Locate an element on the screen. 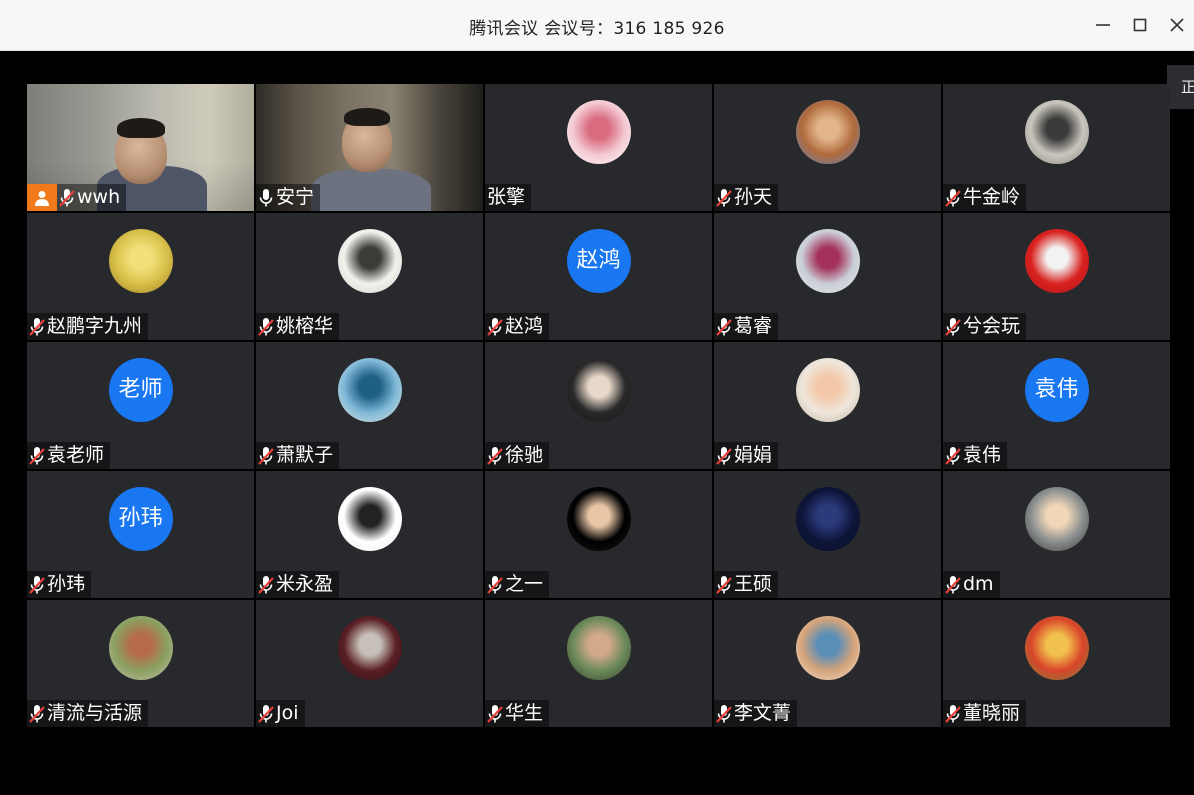 Image resolution: width=1194 pixels, height=795 pixels. participant-name: 张擎 is located at coordinates (506, 197).